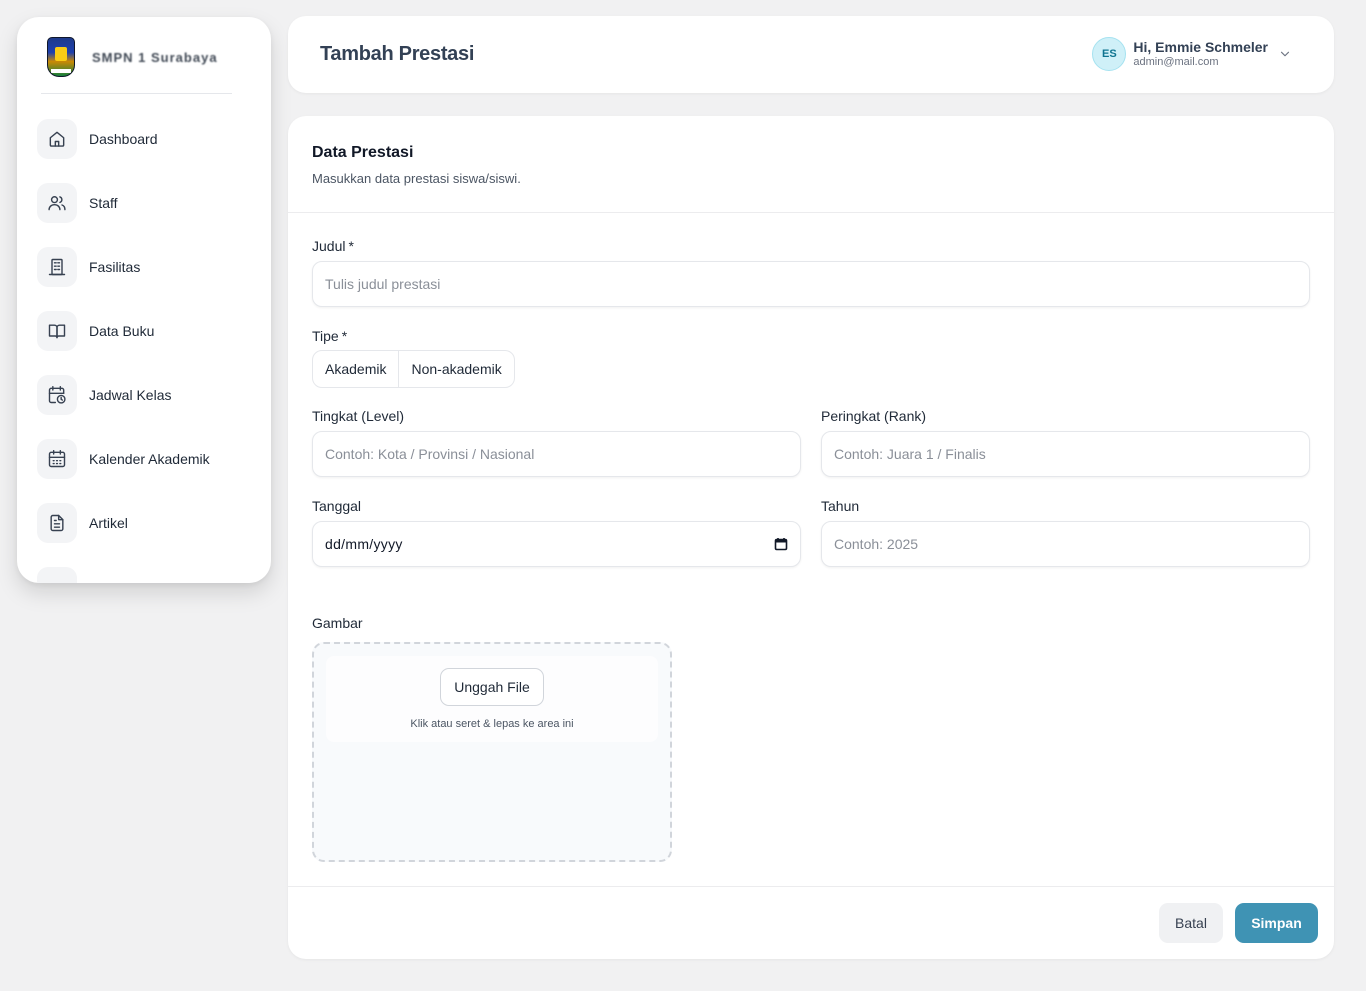  What do you see at coordinates (155, 57) in the screenshot?
I see `brand-name: SMPN 1 Surabaya` at bounding box center [155, 57].